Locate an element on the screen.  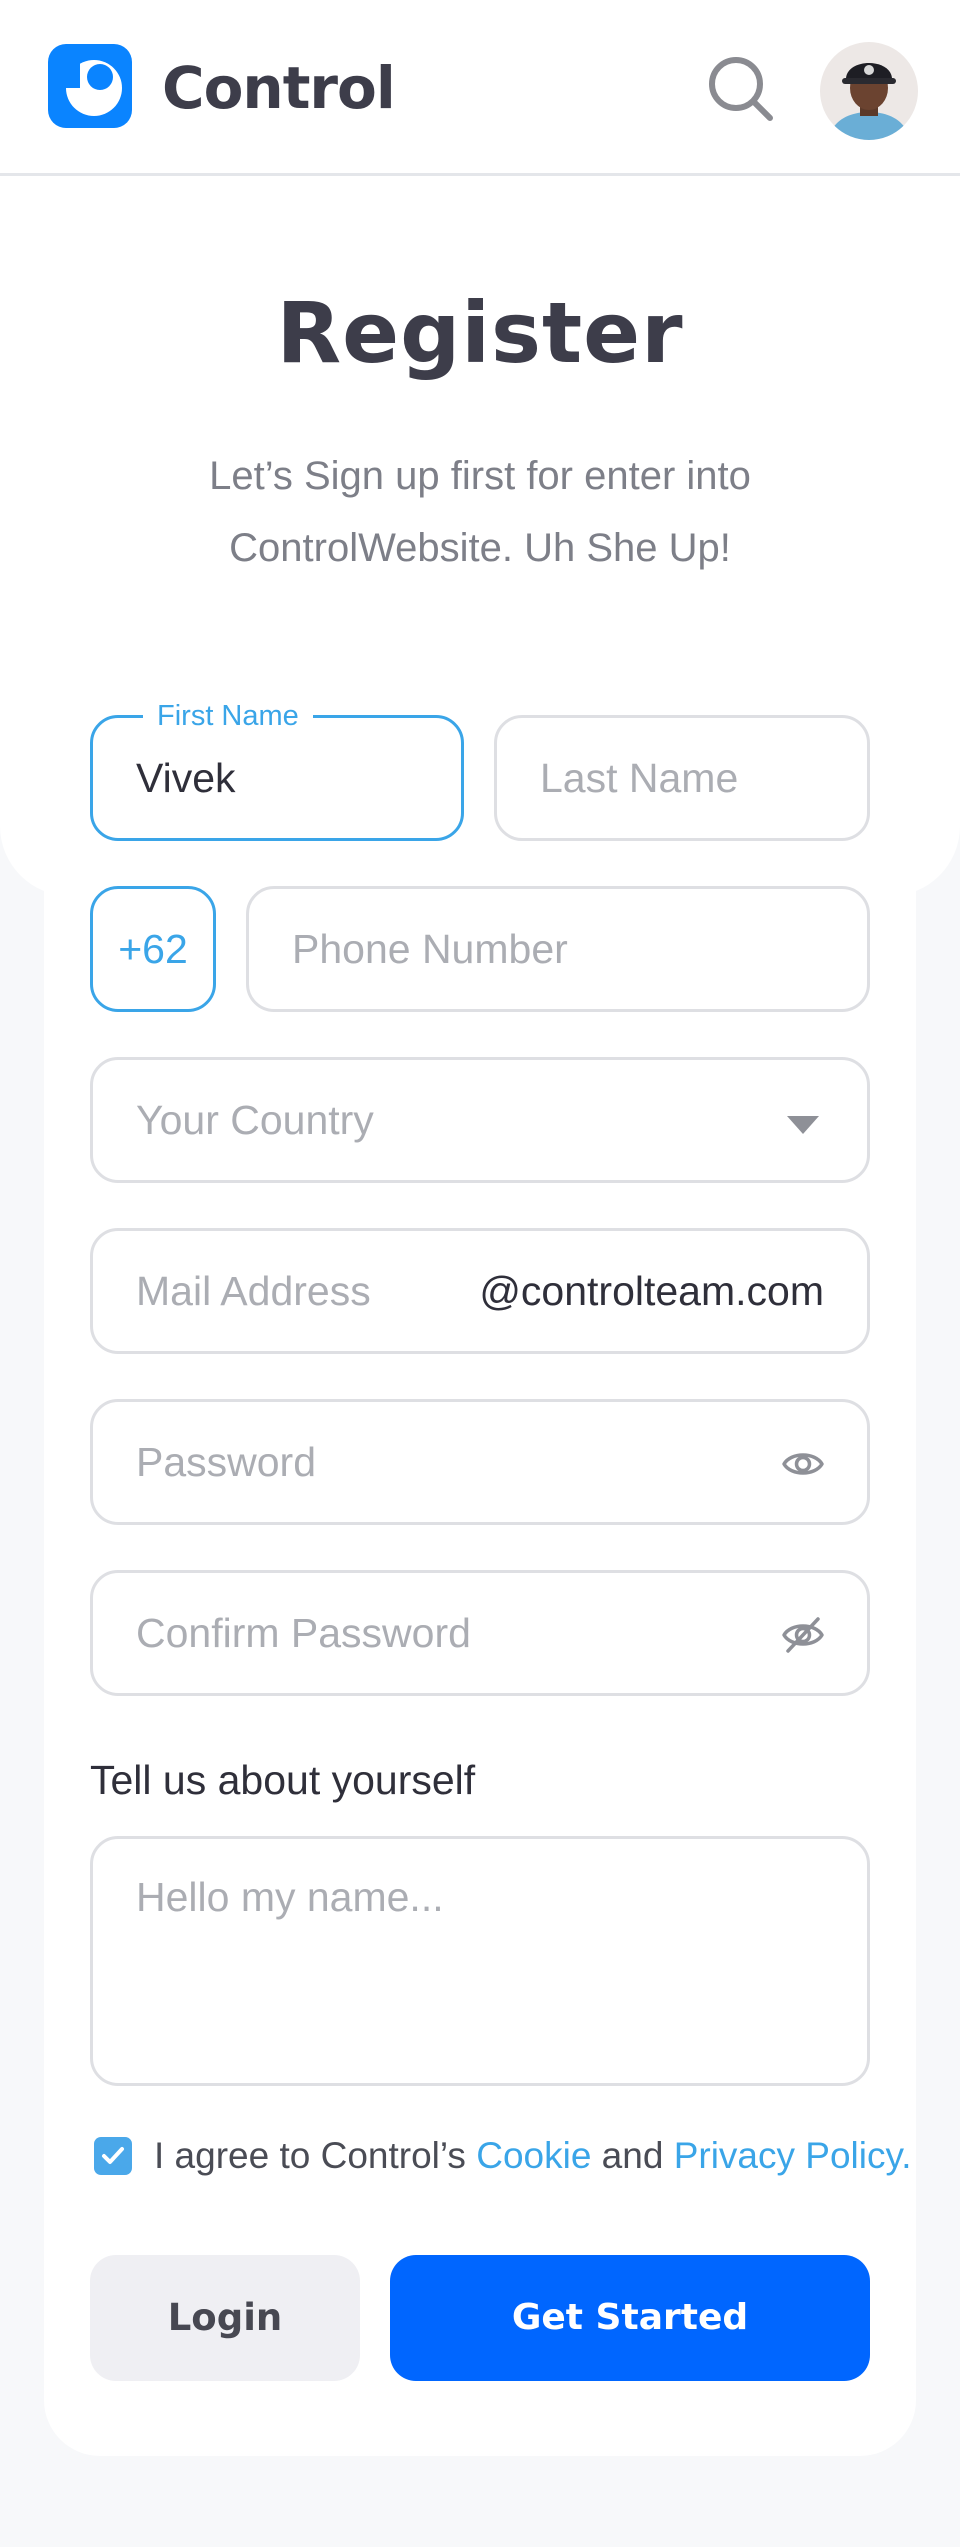
first-name-value: Vivek is located at coordinates (186, 778).